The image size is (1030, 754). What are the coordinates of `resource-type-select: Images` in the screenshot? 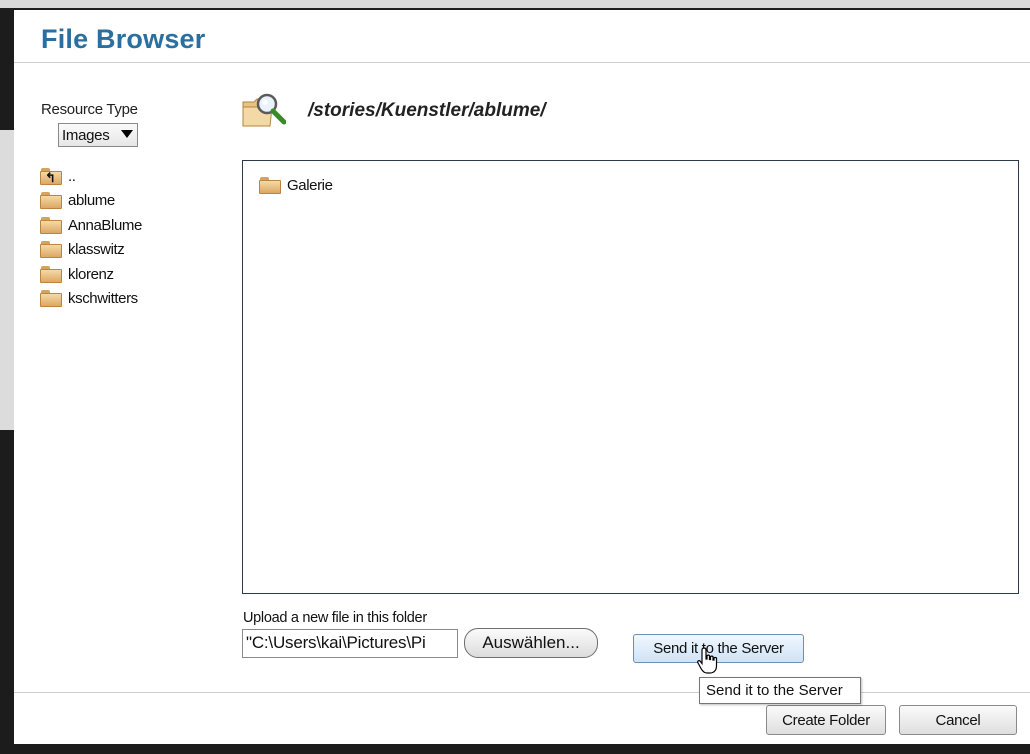 It's located at (98, 135).